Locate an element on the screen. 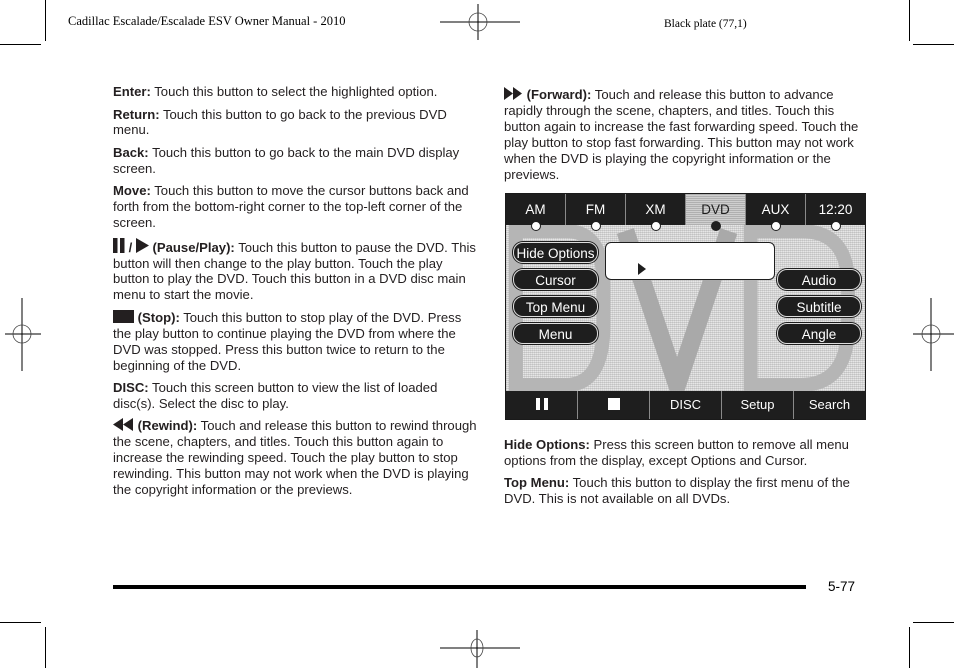 The height and width of the screenshot is (668, 954). indicator-dot-active is located at coordinates (715, 226).